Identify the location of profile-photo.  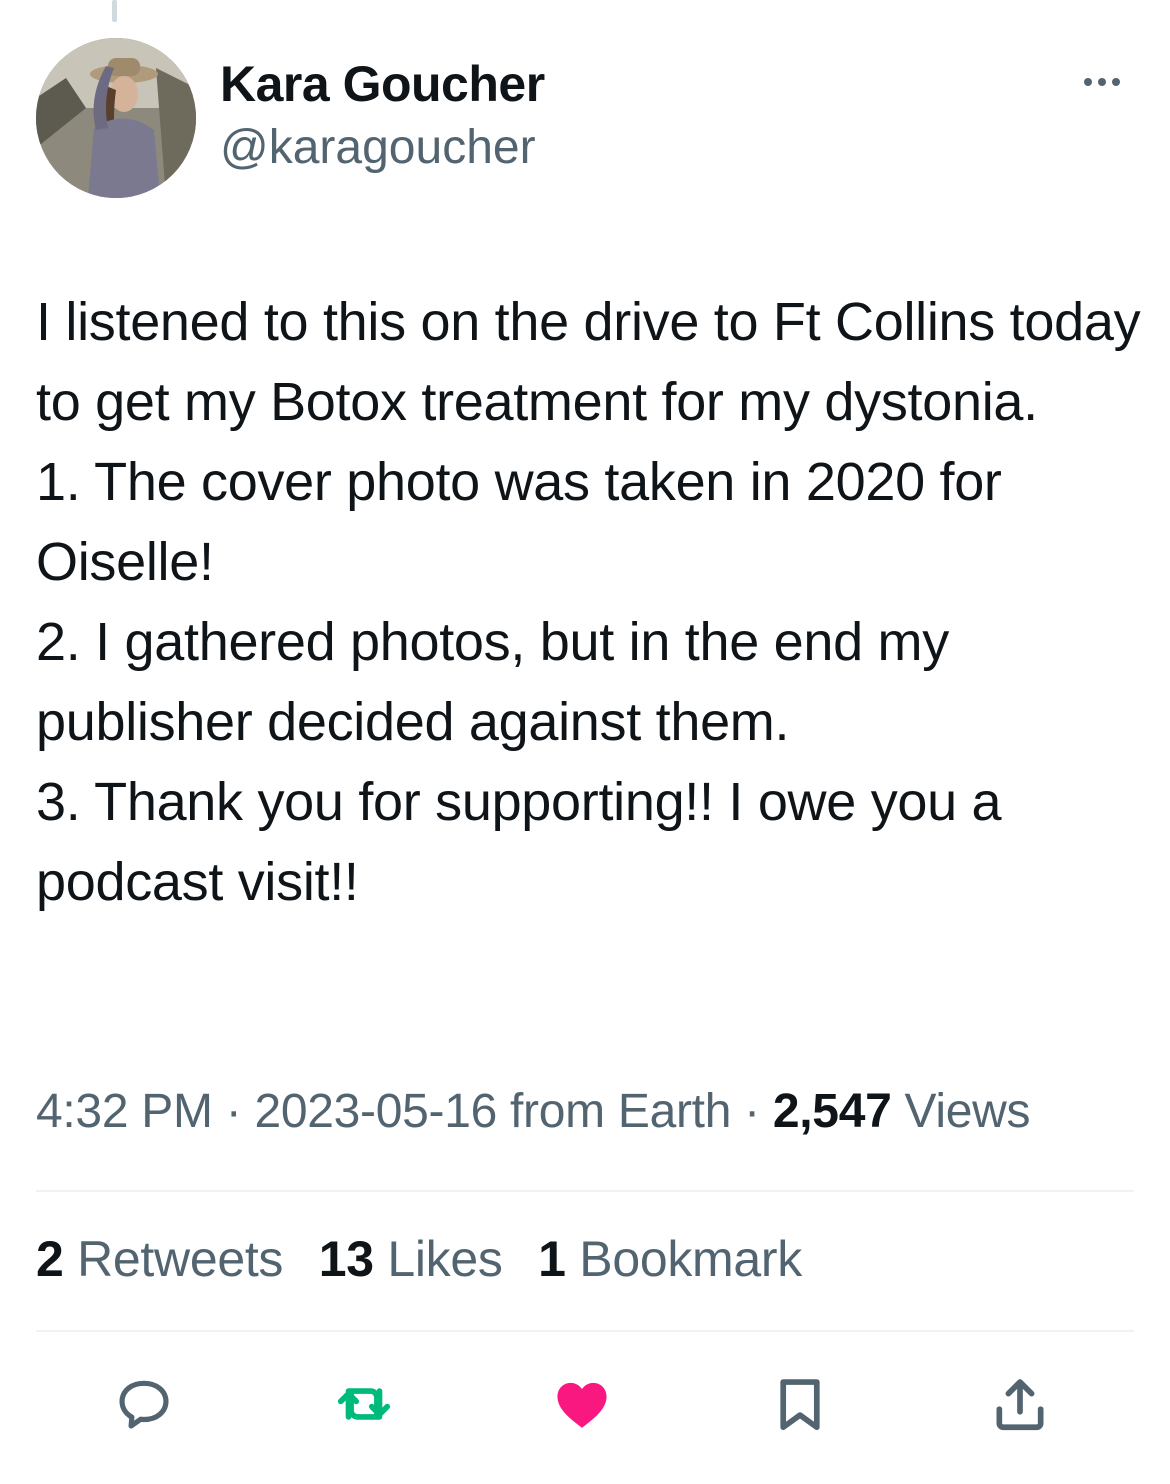
(116, 118).